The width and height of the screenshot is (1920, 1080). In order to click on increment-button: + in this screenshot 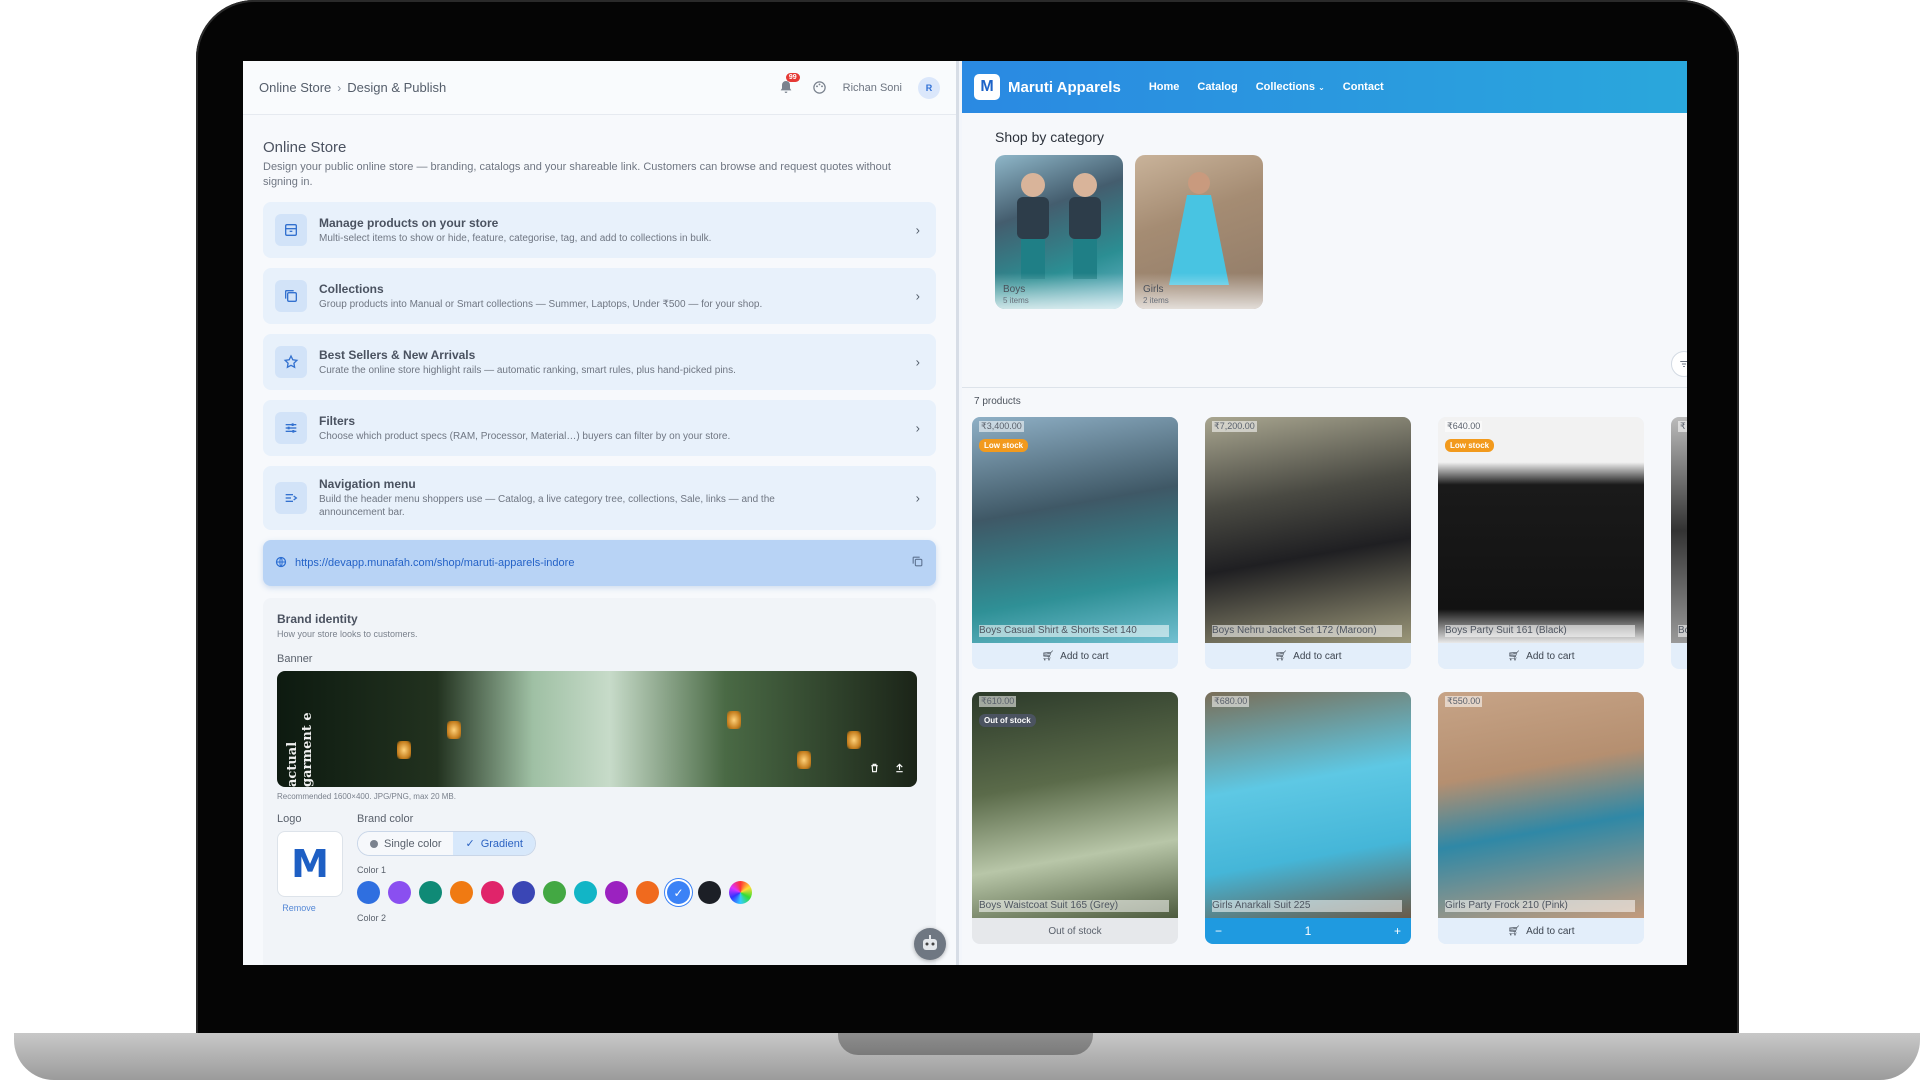, I will do `click(1397, 931)`.